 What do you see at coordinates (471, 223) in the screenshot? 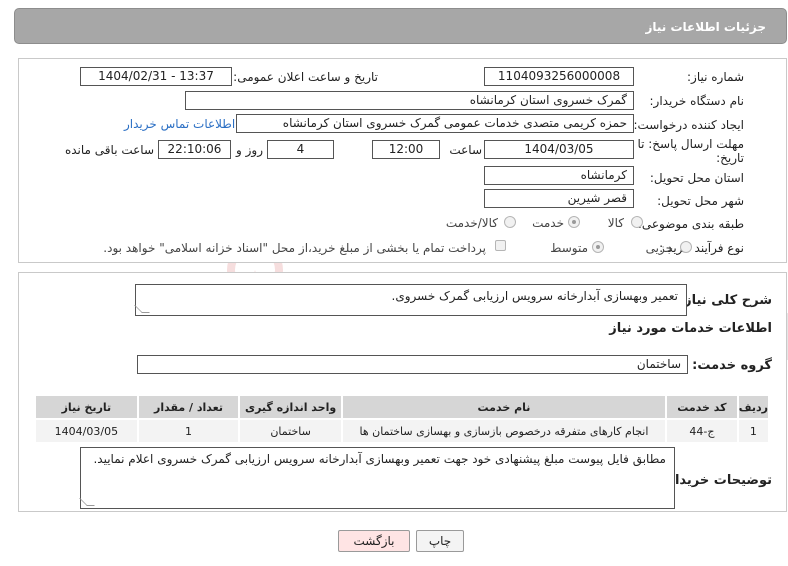
I see `category-goods-service-label: کالا/خدمت` at bounding box center [471, 223].